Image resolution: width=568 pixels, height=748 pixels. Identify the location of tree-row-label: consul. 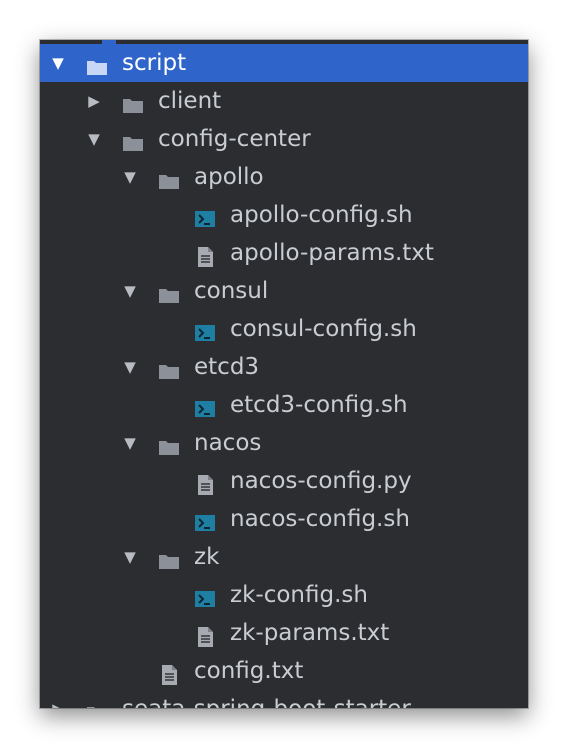
(231, 291).